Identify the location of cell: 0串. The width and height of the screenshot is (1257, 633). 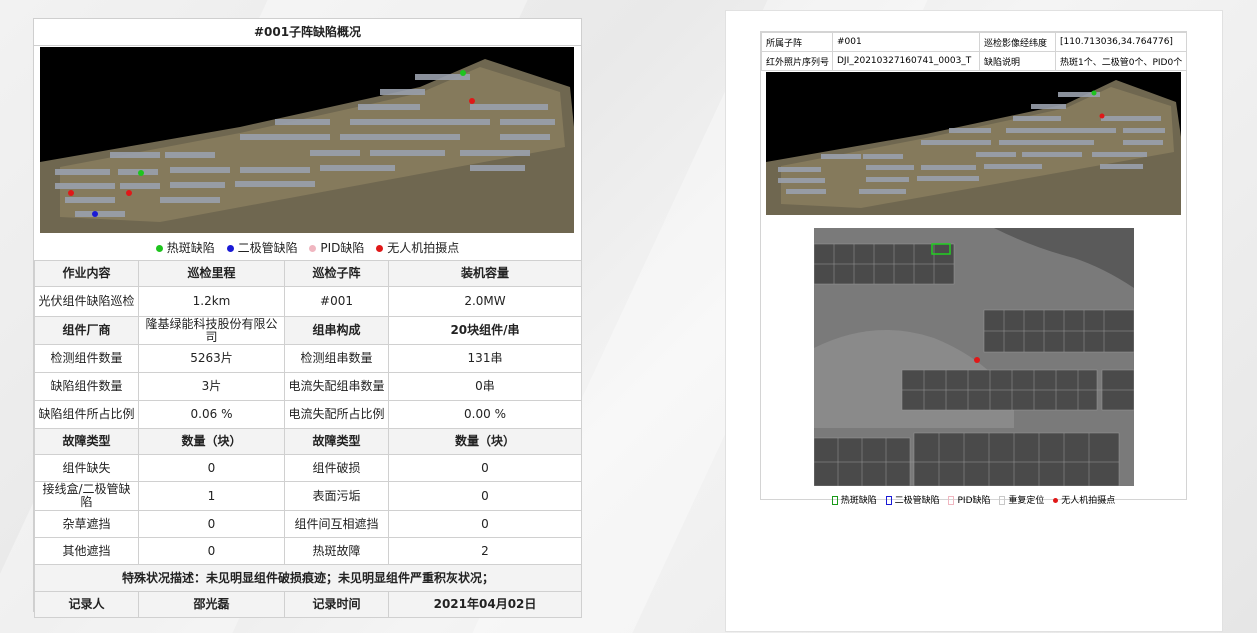
(485, 386).